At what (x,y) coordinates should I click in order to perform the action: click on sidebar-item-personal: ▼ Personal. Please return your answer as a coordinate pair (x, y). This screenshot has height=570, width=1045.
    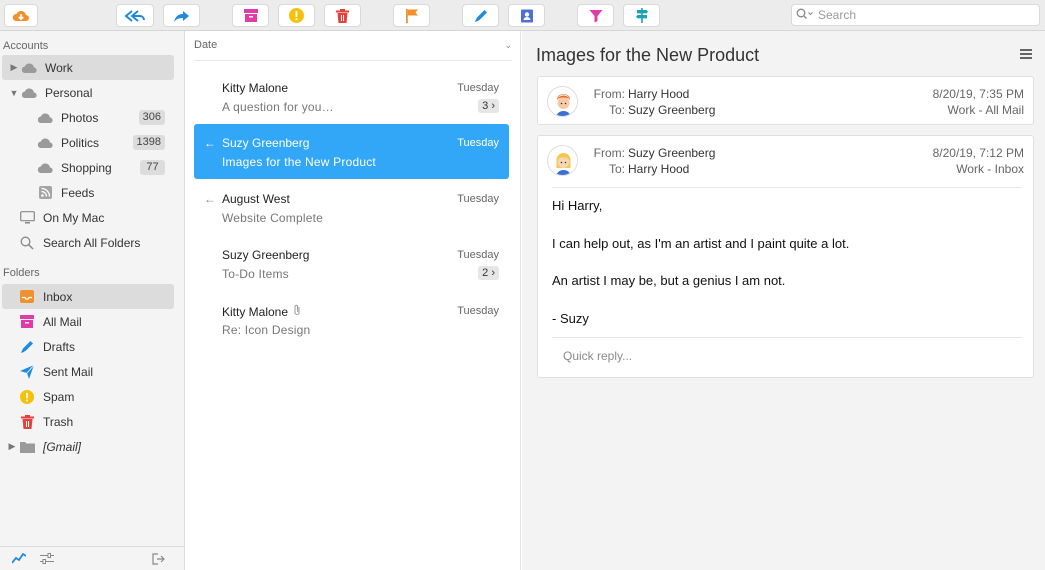
    Looking at the image, I should click on (88, 92).